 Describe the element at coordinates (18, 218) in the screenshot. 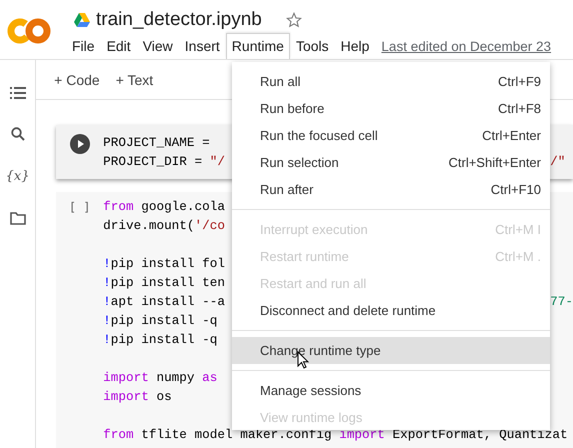

I see `folder-icon` at that location.